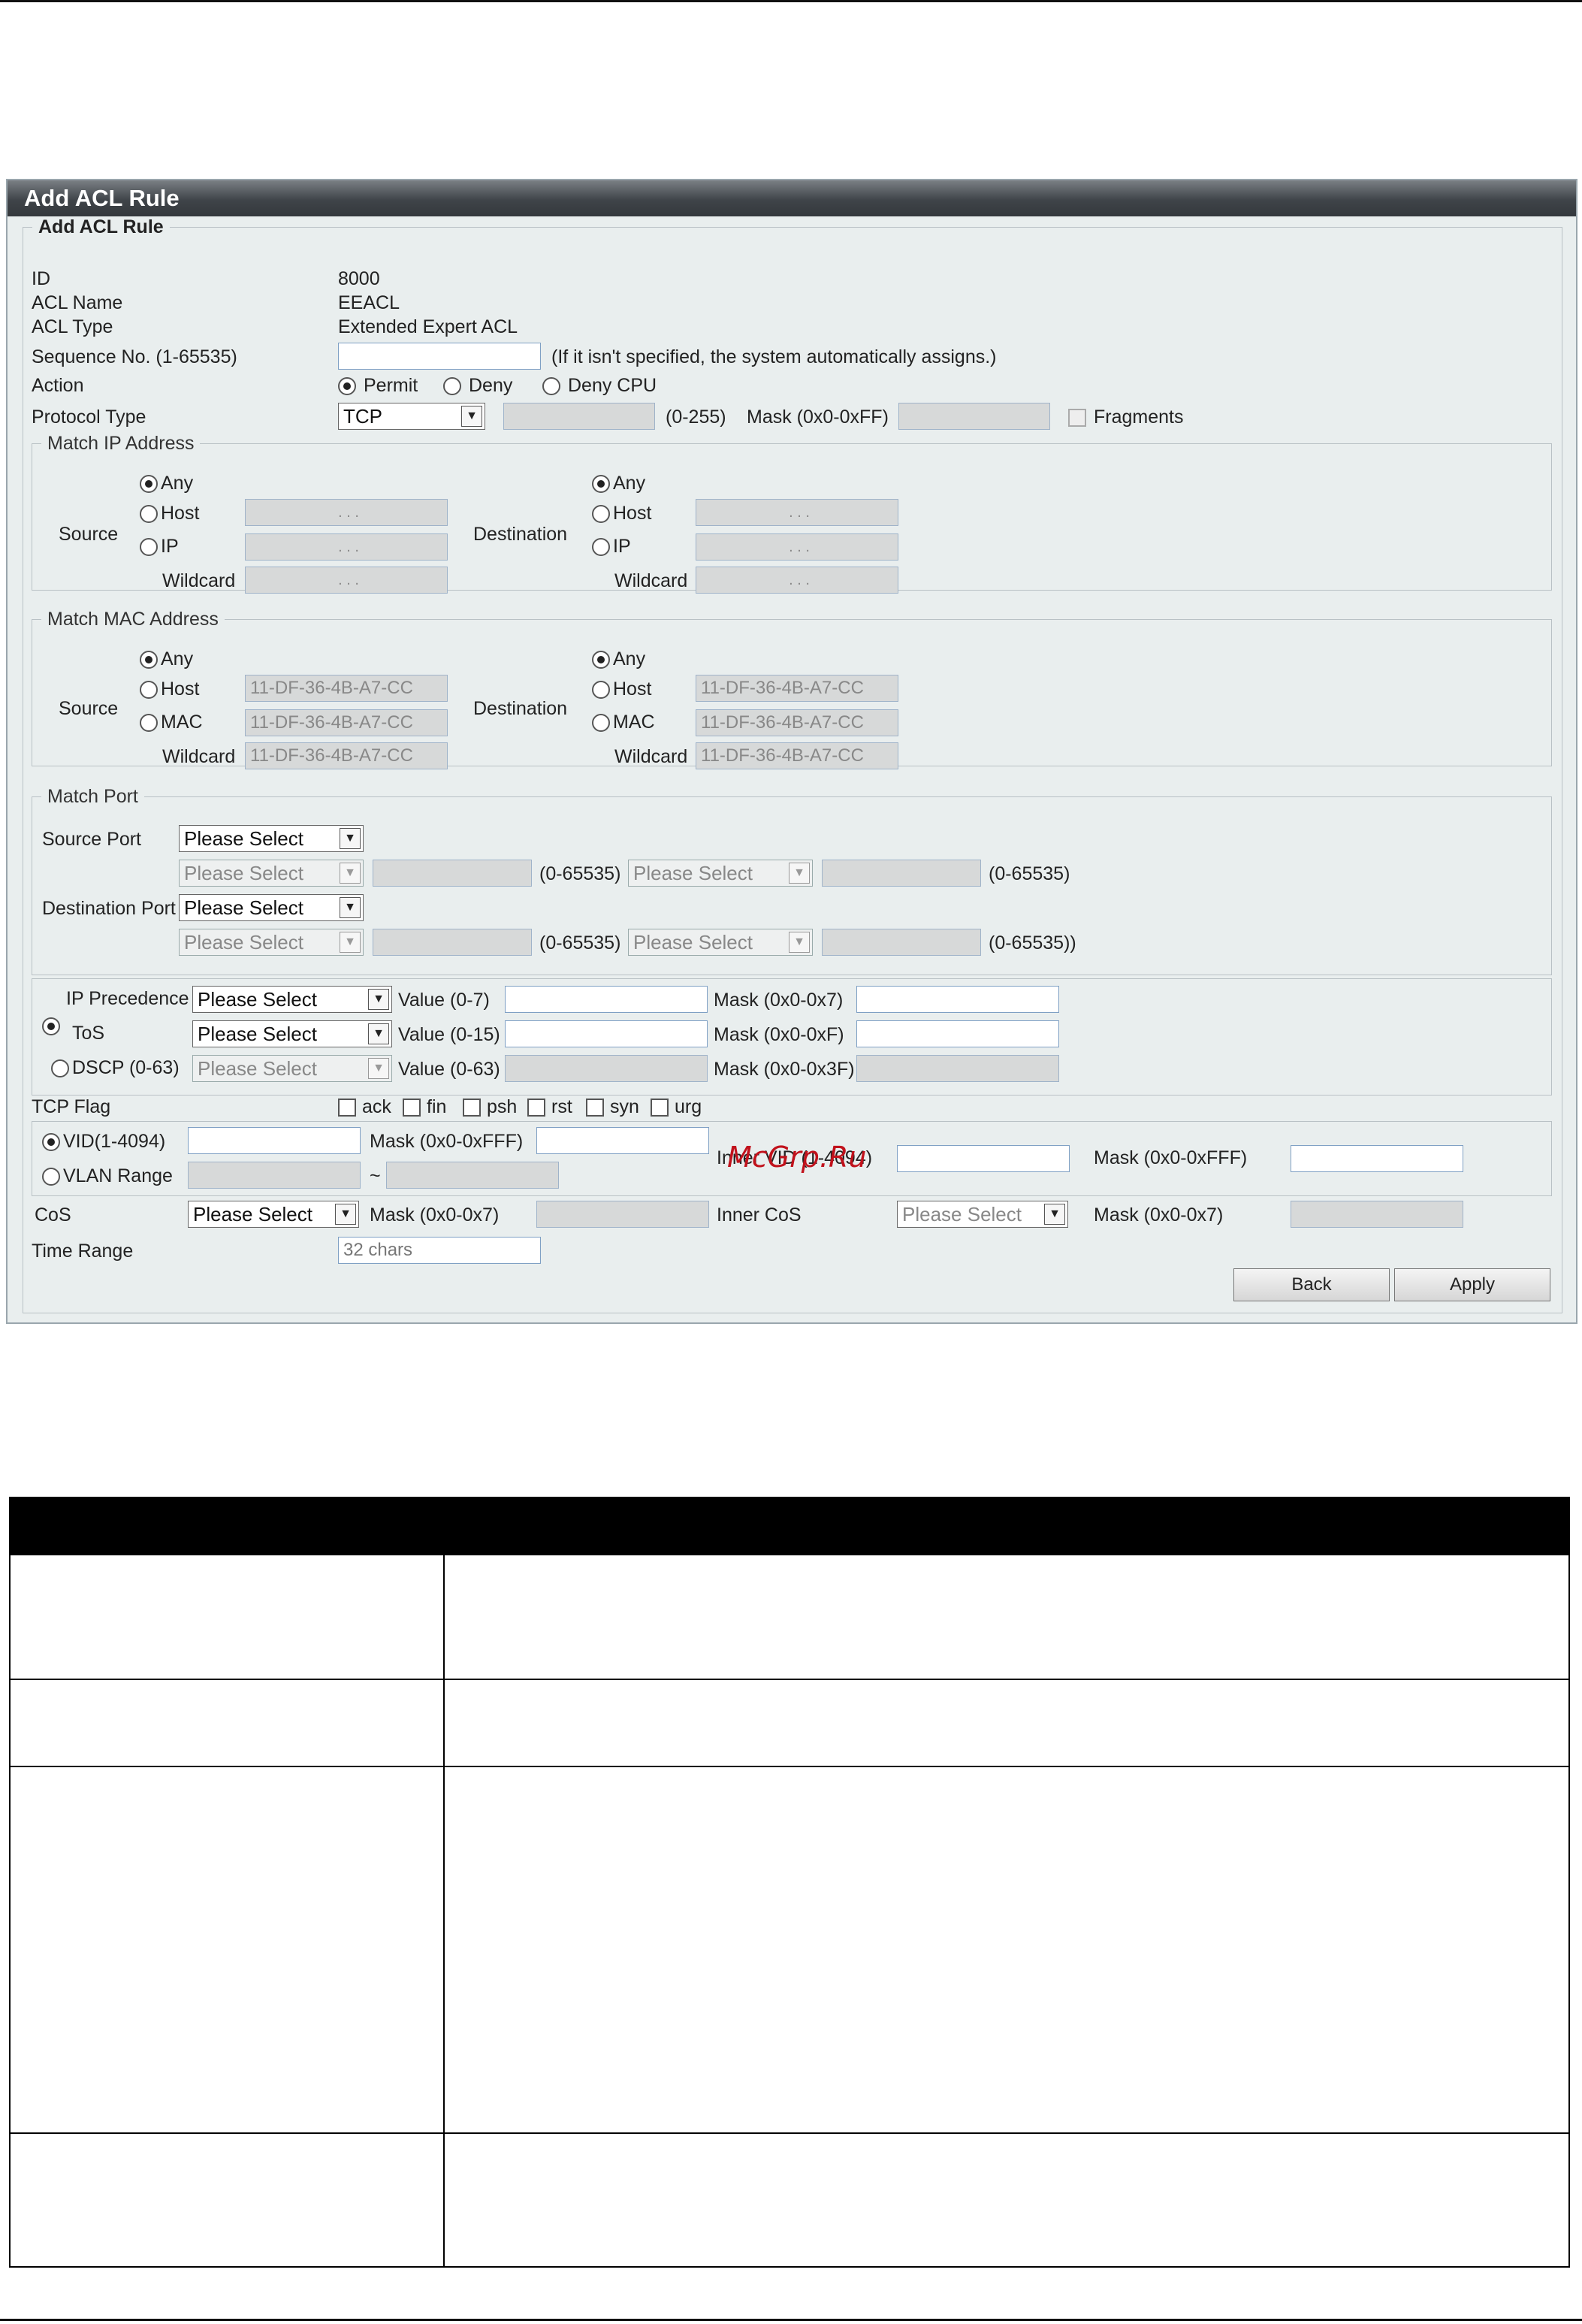 The image size is (1582, 2324). Describe the element at coordinates (984, 1159) in the screenshot. I see `inner-vid-input` at that location.